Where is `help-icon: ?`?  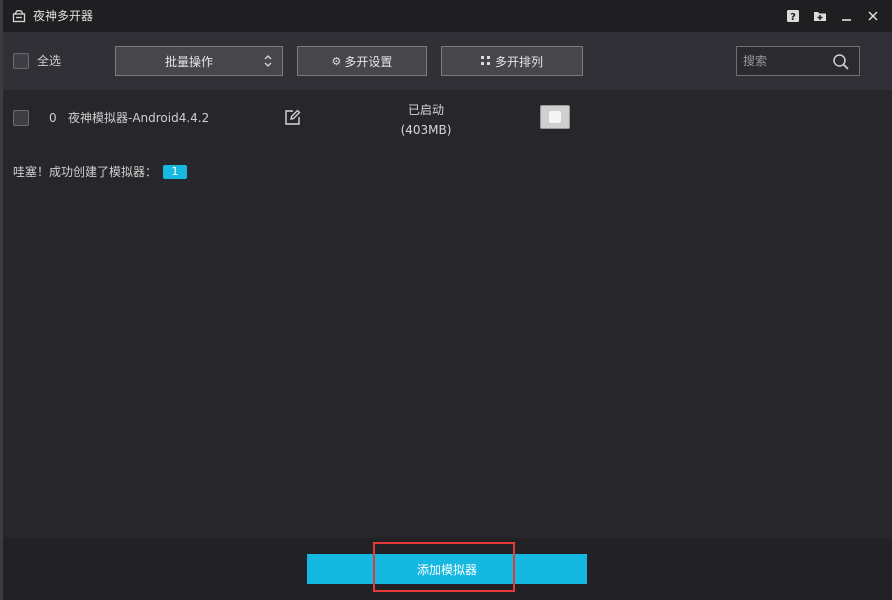 help-icon: ? is located at coordinates (793, 16).